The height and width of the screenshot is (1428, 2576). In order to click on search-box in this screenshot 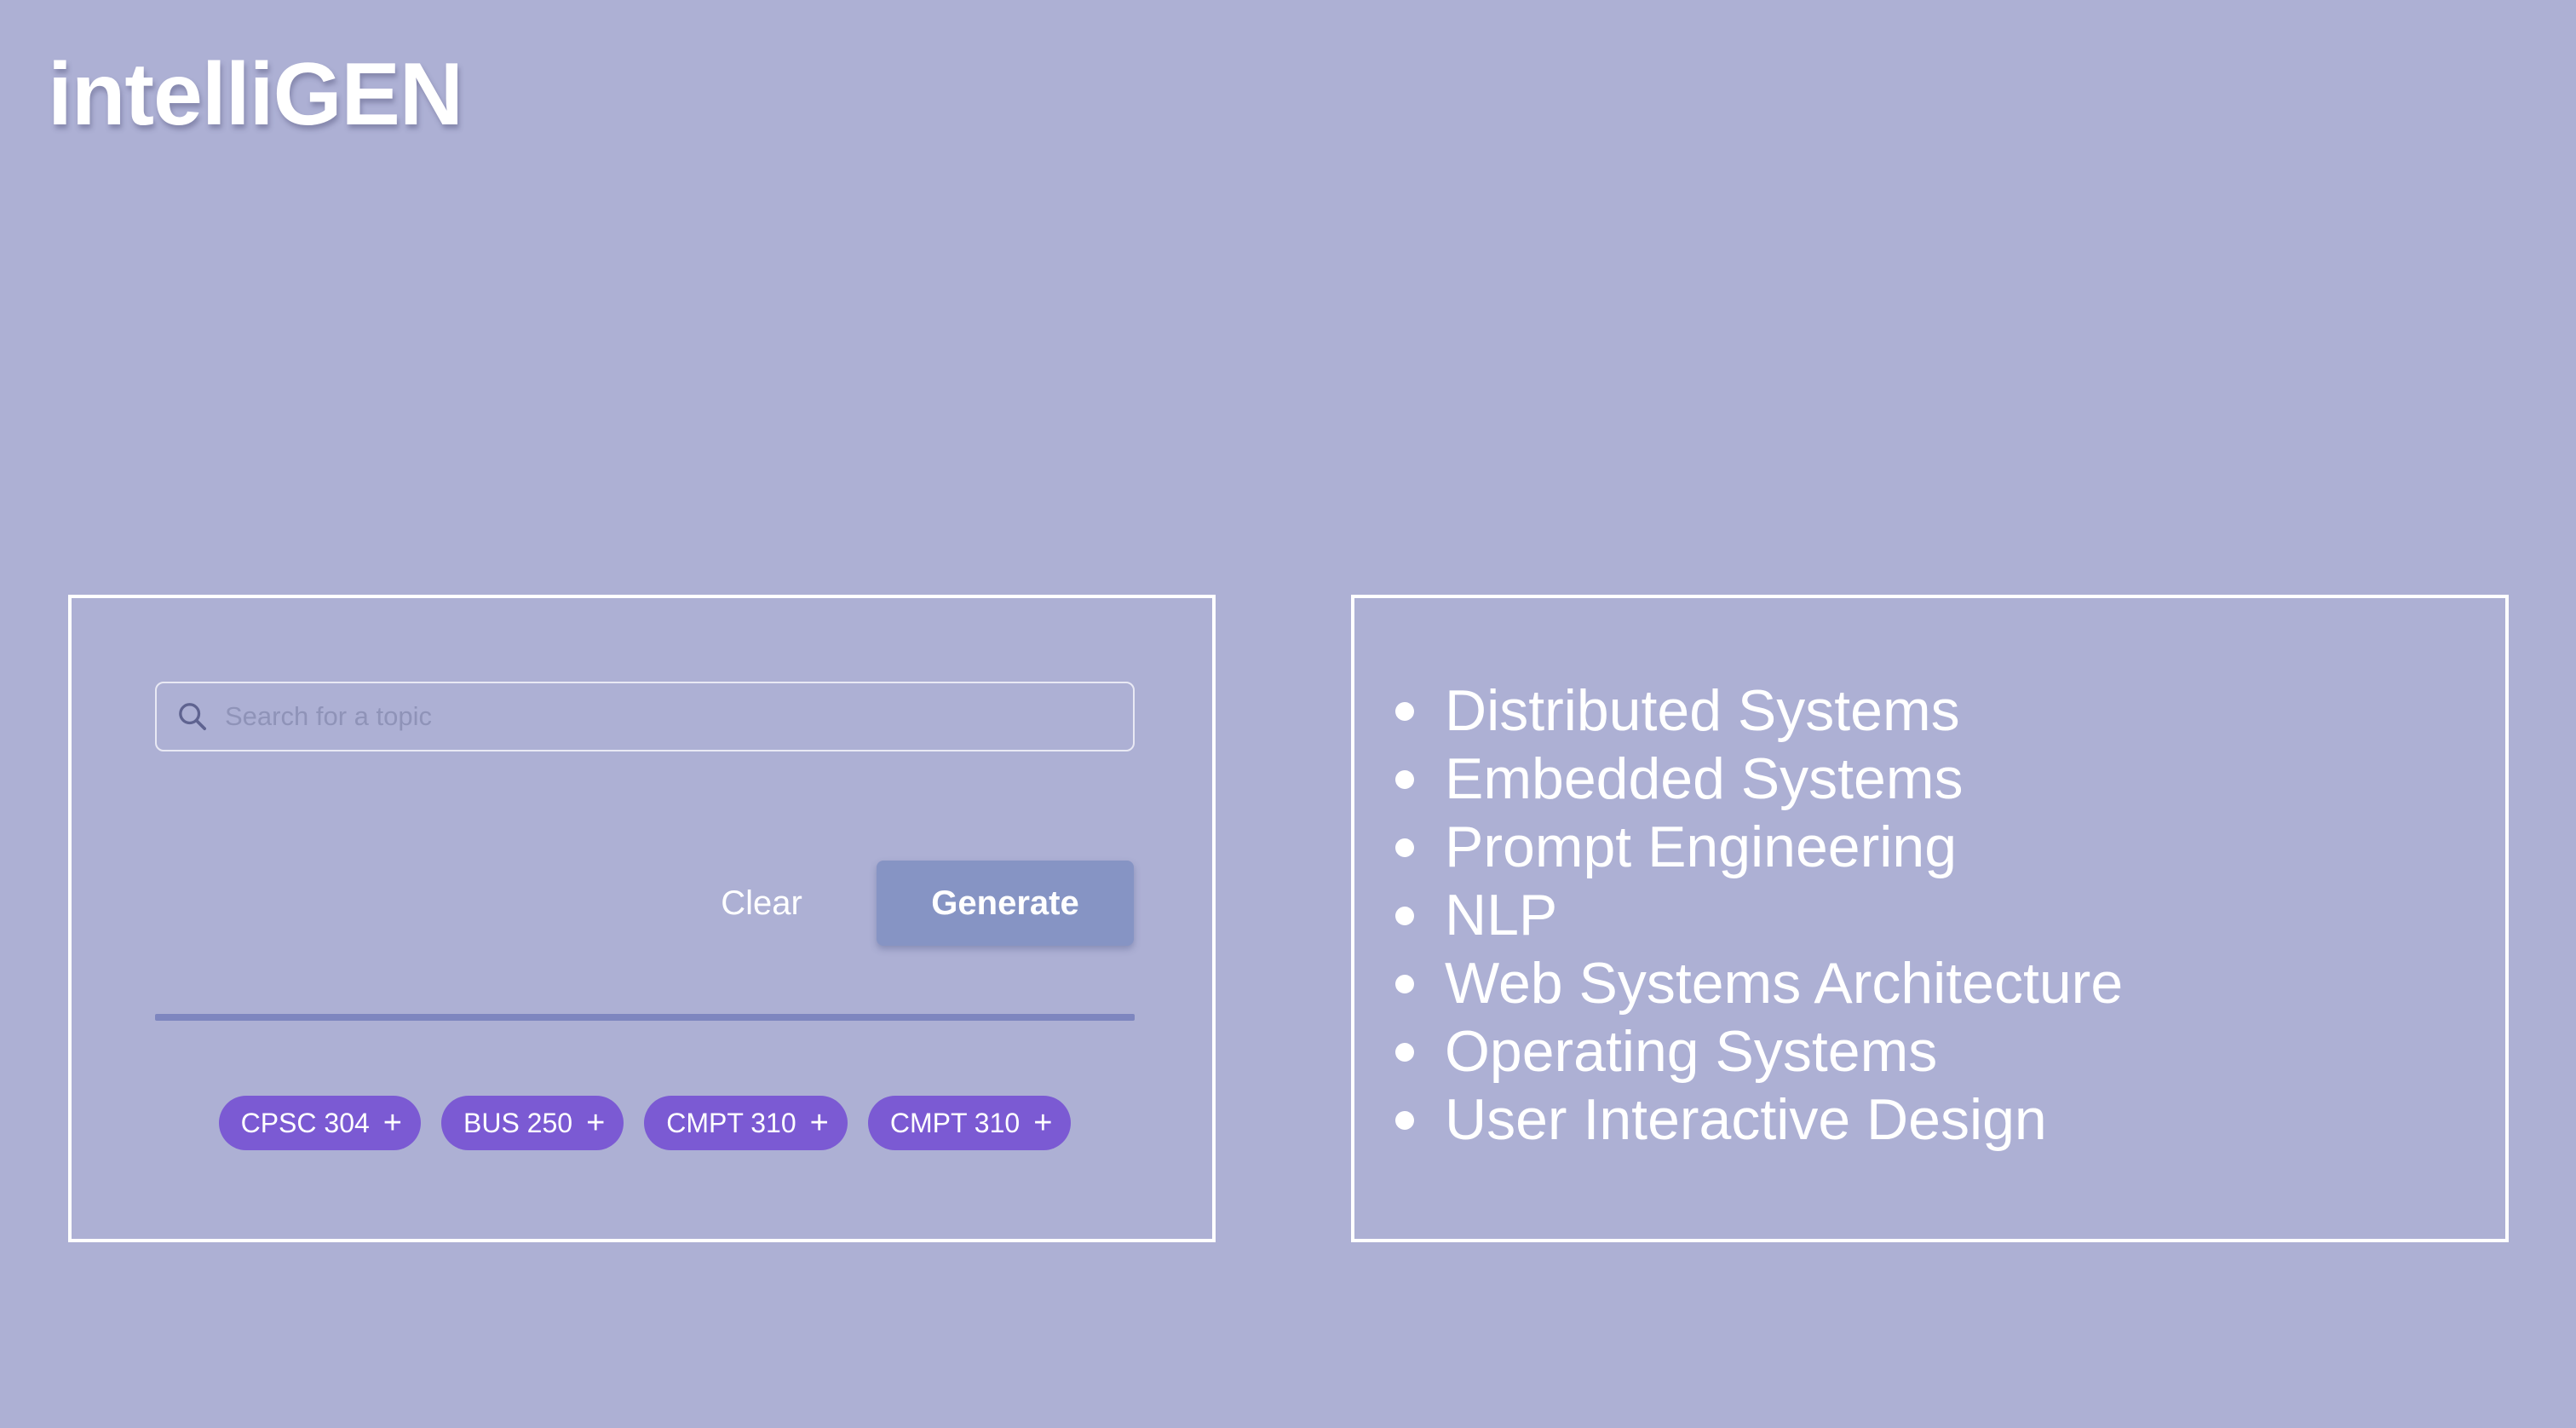, I will do `click(645, 716)`.